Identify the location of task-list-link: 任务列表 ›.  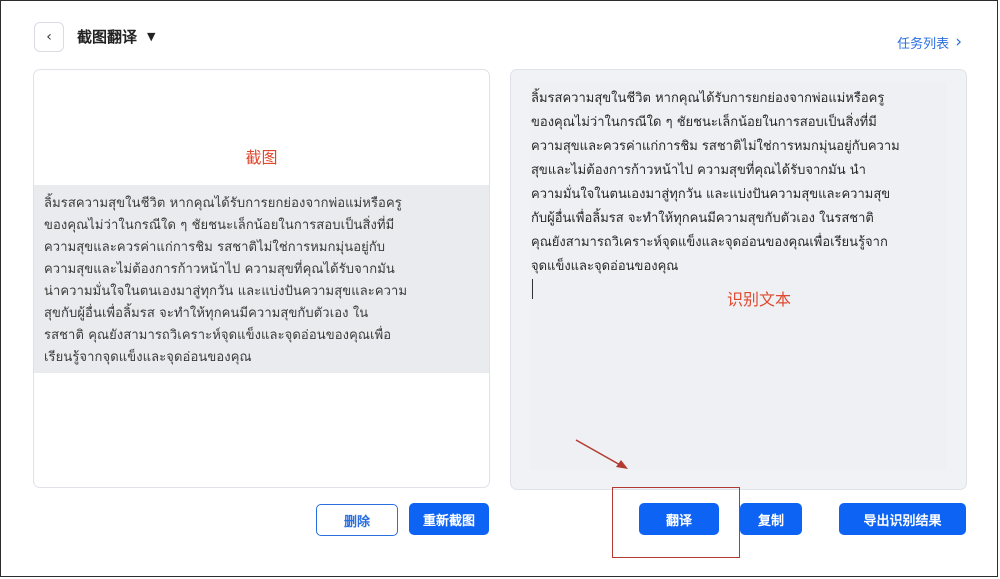
(929, 42).